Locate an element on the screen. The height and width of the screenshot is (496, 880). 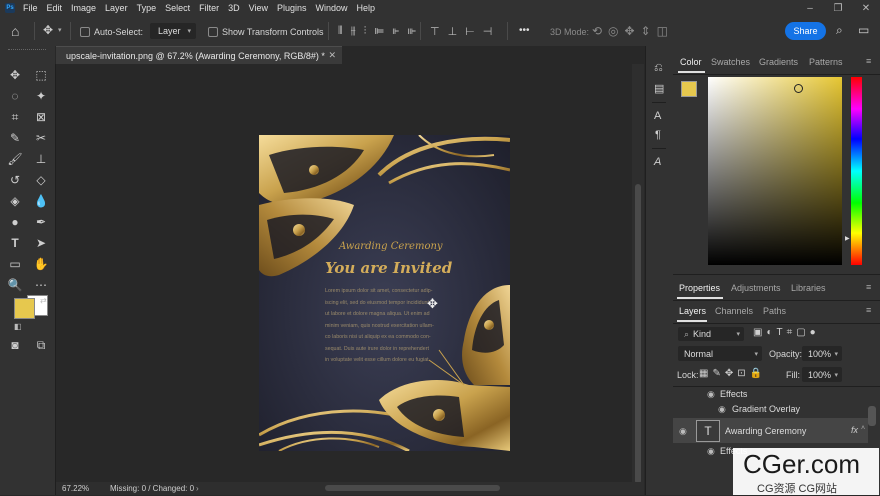
search-icon: ⌕ is located at coordinates (839, 30).